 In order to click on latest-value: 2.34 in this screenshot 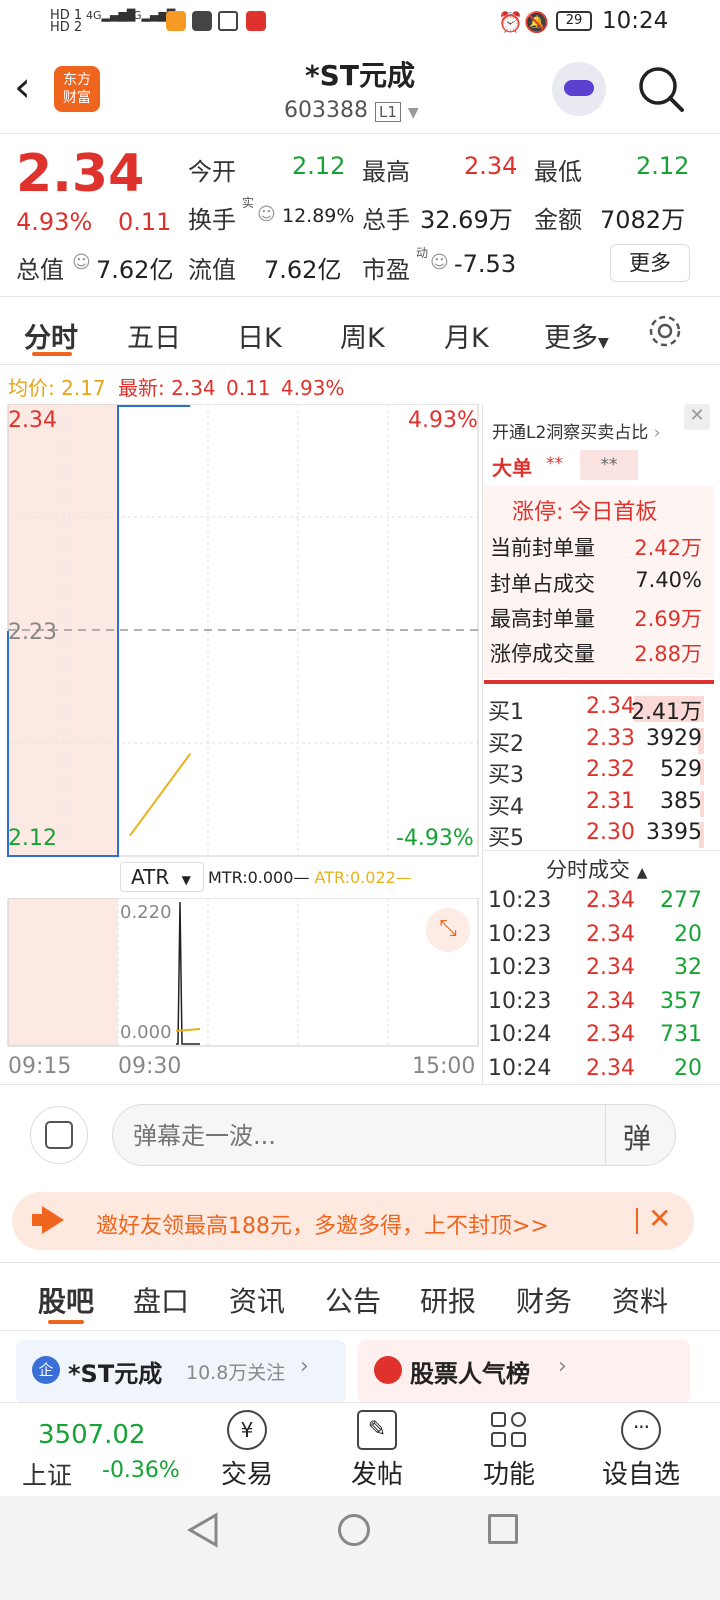, I will do `click(193, 388)`.